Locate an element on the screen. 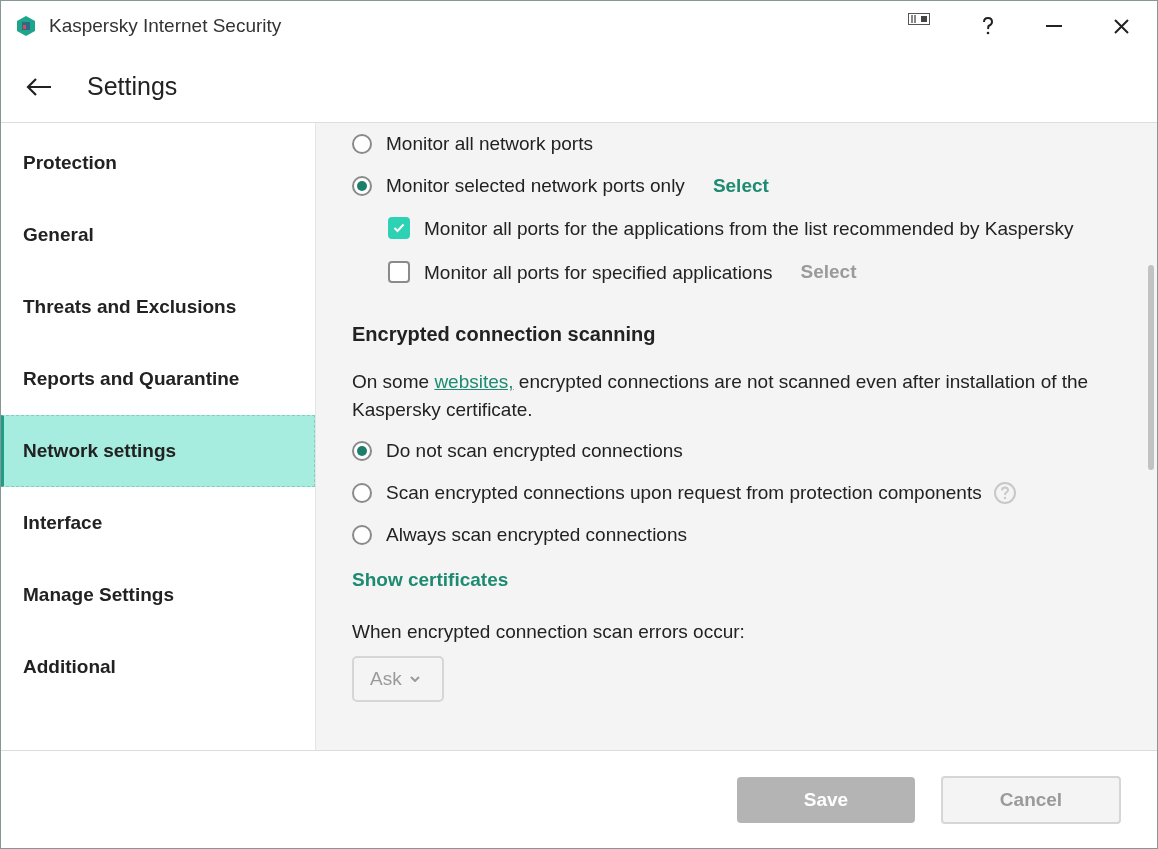  section-heading: Encrypted connection scanning is located at coordinates (504, 334).